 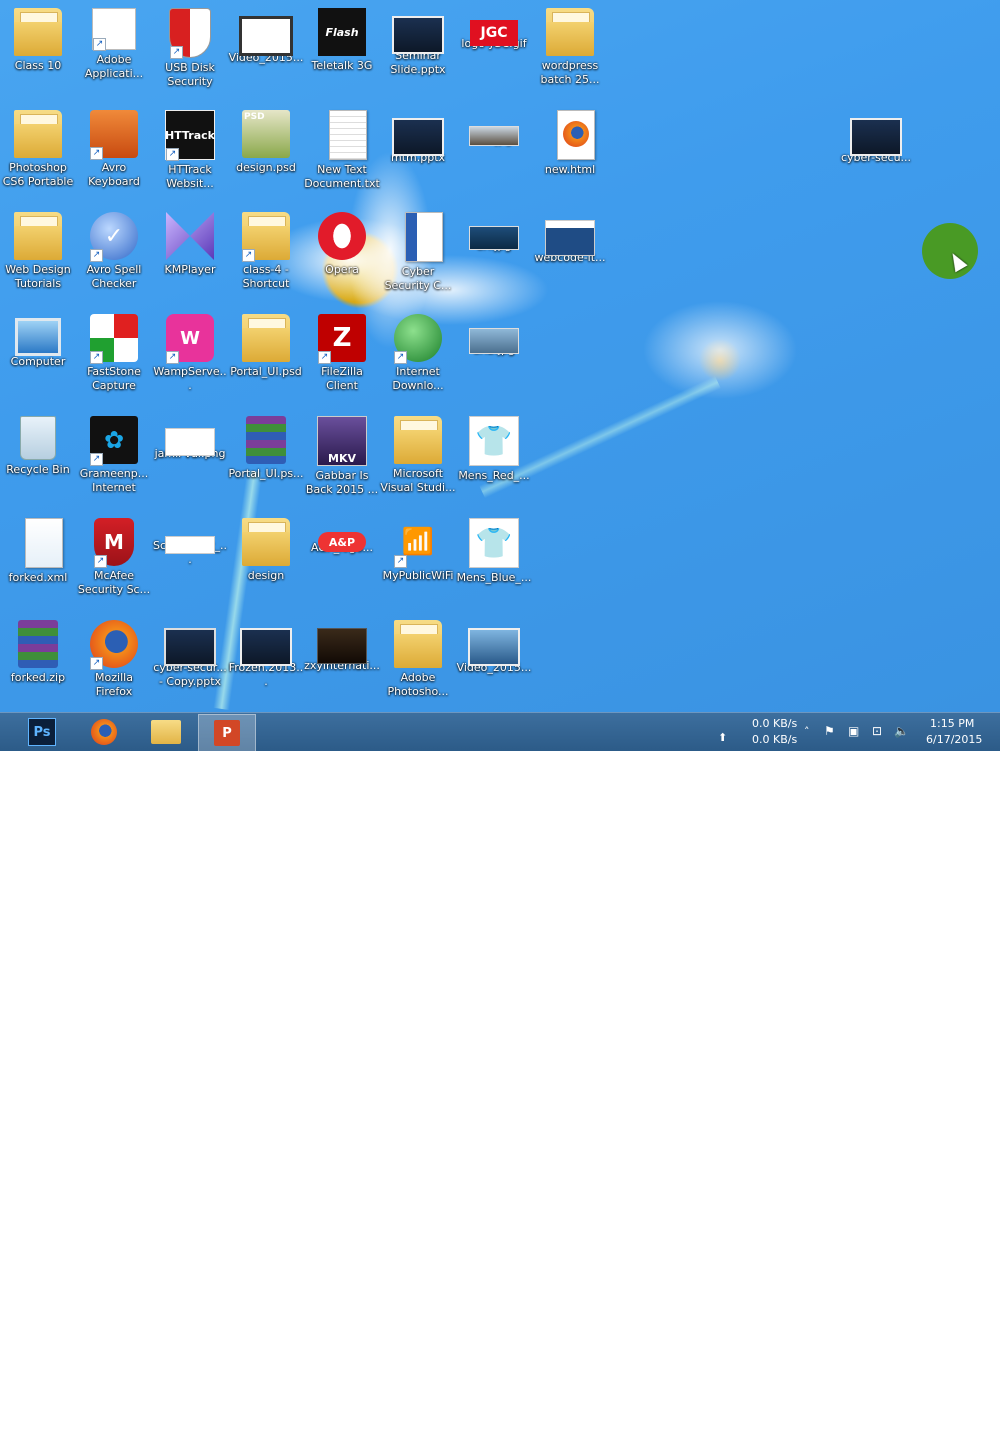 I want to click on desktop-icon-cyber-security-copy-pptx: cyber-secur... - Copy.pptx, so click(x=190, y=660).